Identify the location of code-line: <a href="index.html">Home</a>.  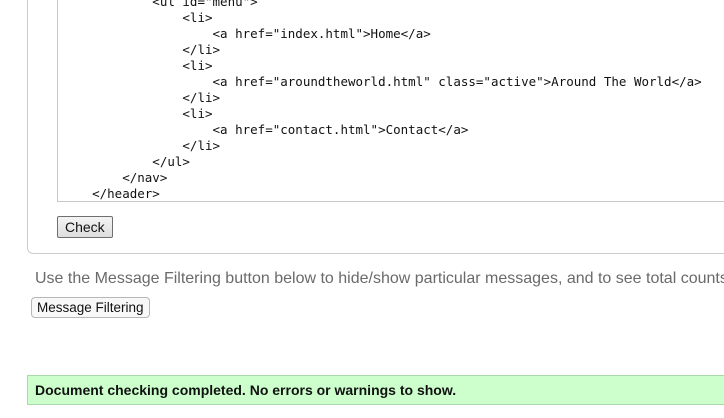
(246, 33).